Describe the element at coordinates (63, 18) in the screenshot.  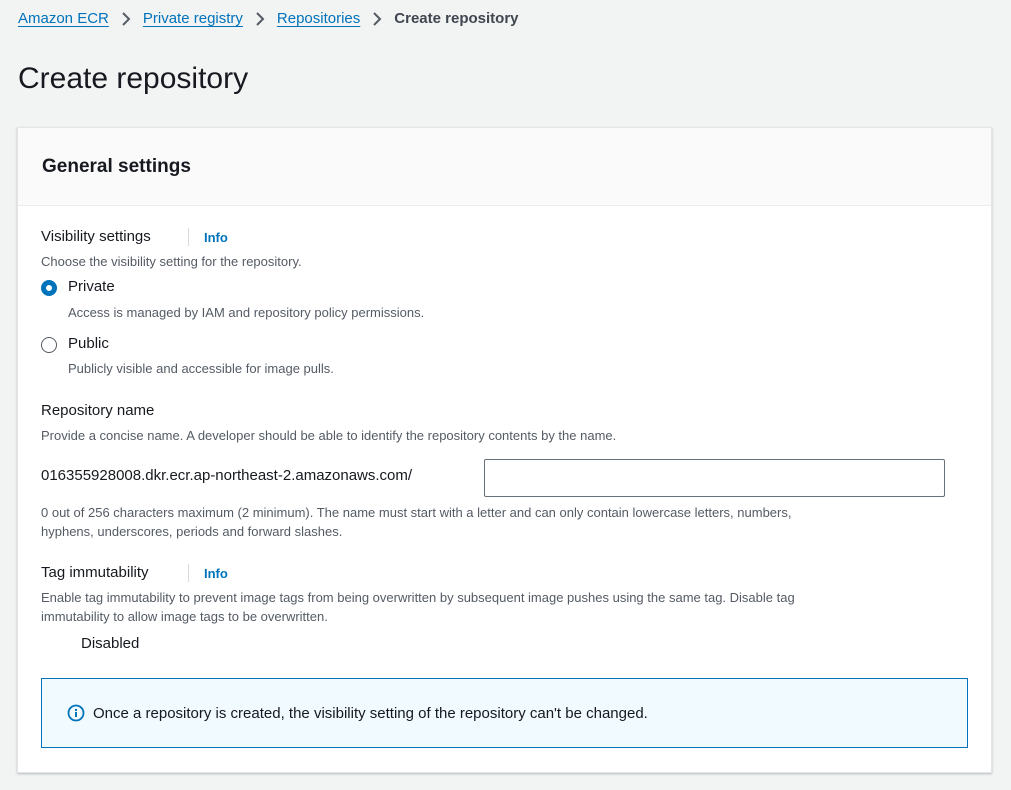
I see `breadcrumb-amazon-ecr: Amazon ECR` at that location.